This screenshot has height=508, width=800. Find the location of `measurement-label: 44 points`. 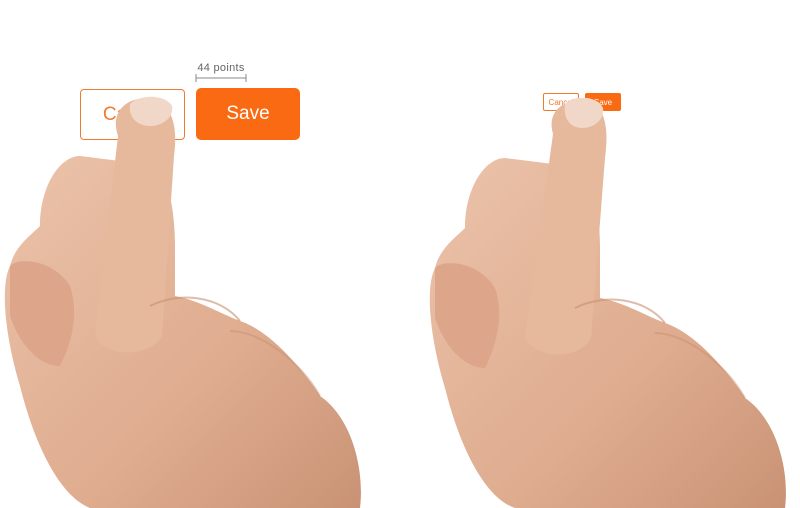

measurement-label: 44 points is located at coordinates (221, 68).